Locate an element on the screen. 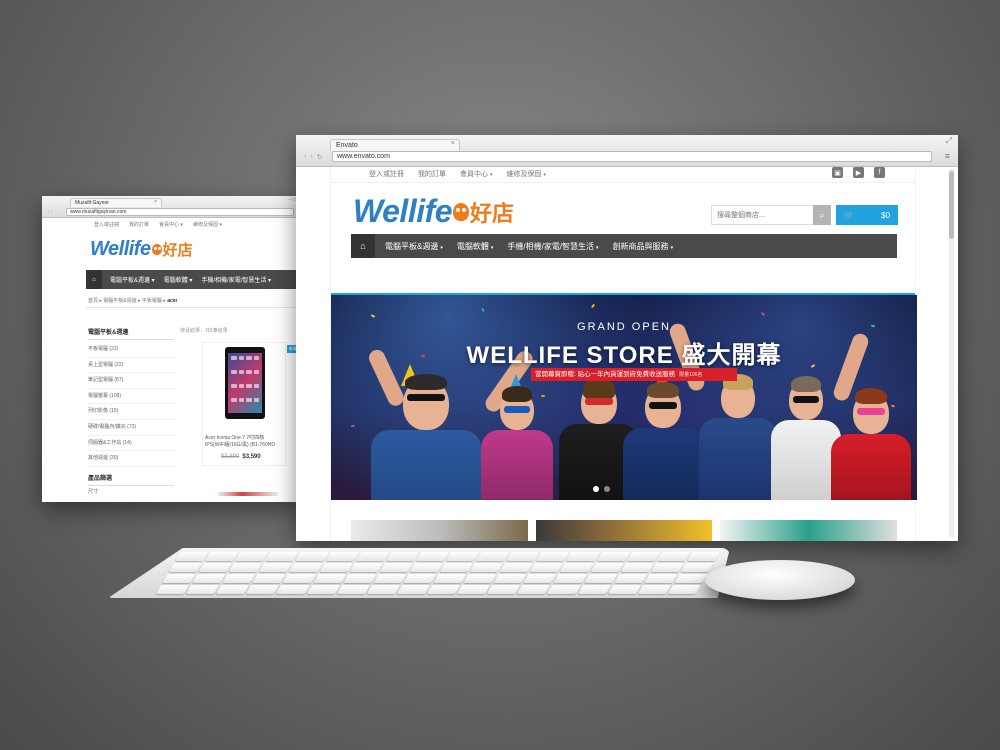  product-price: $3,890 $3,590 is located at coordinates (241, 457).